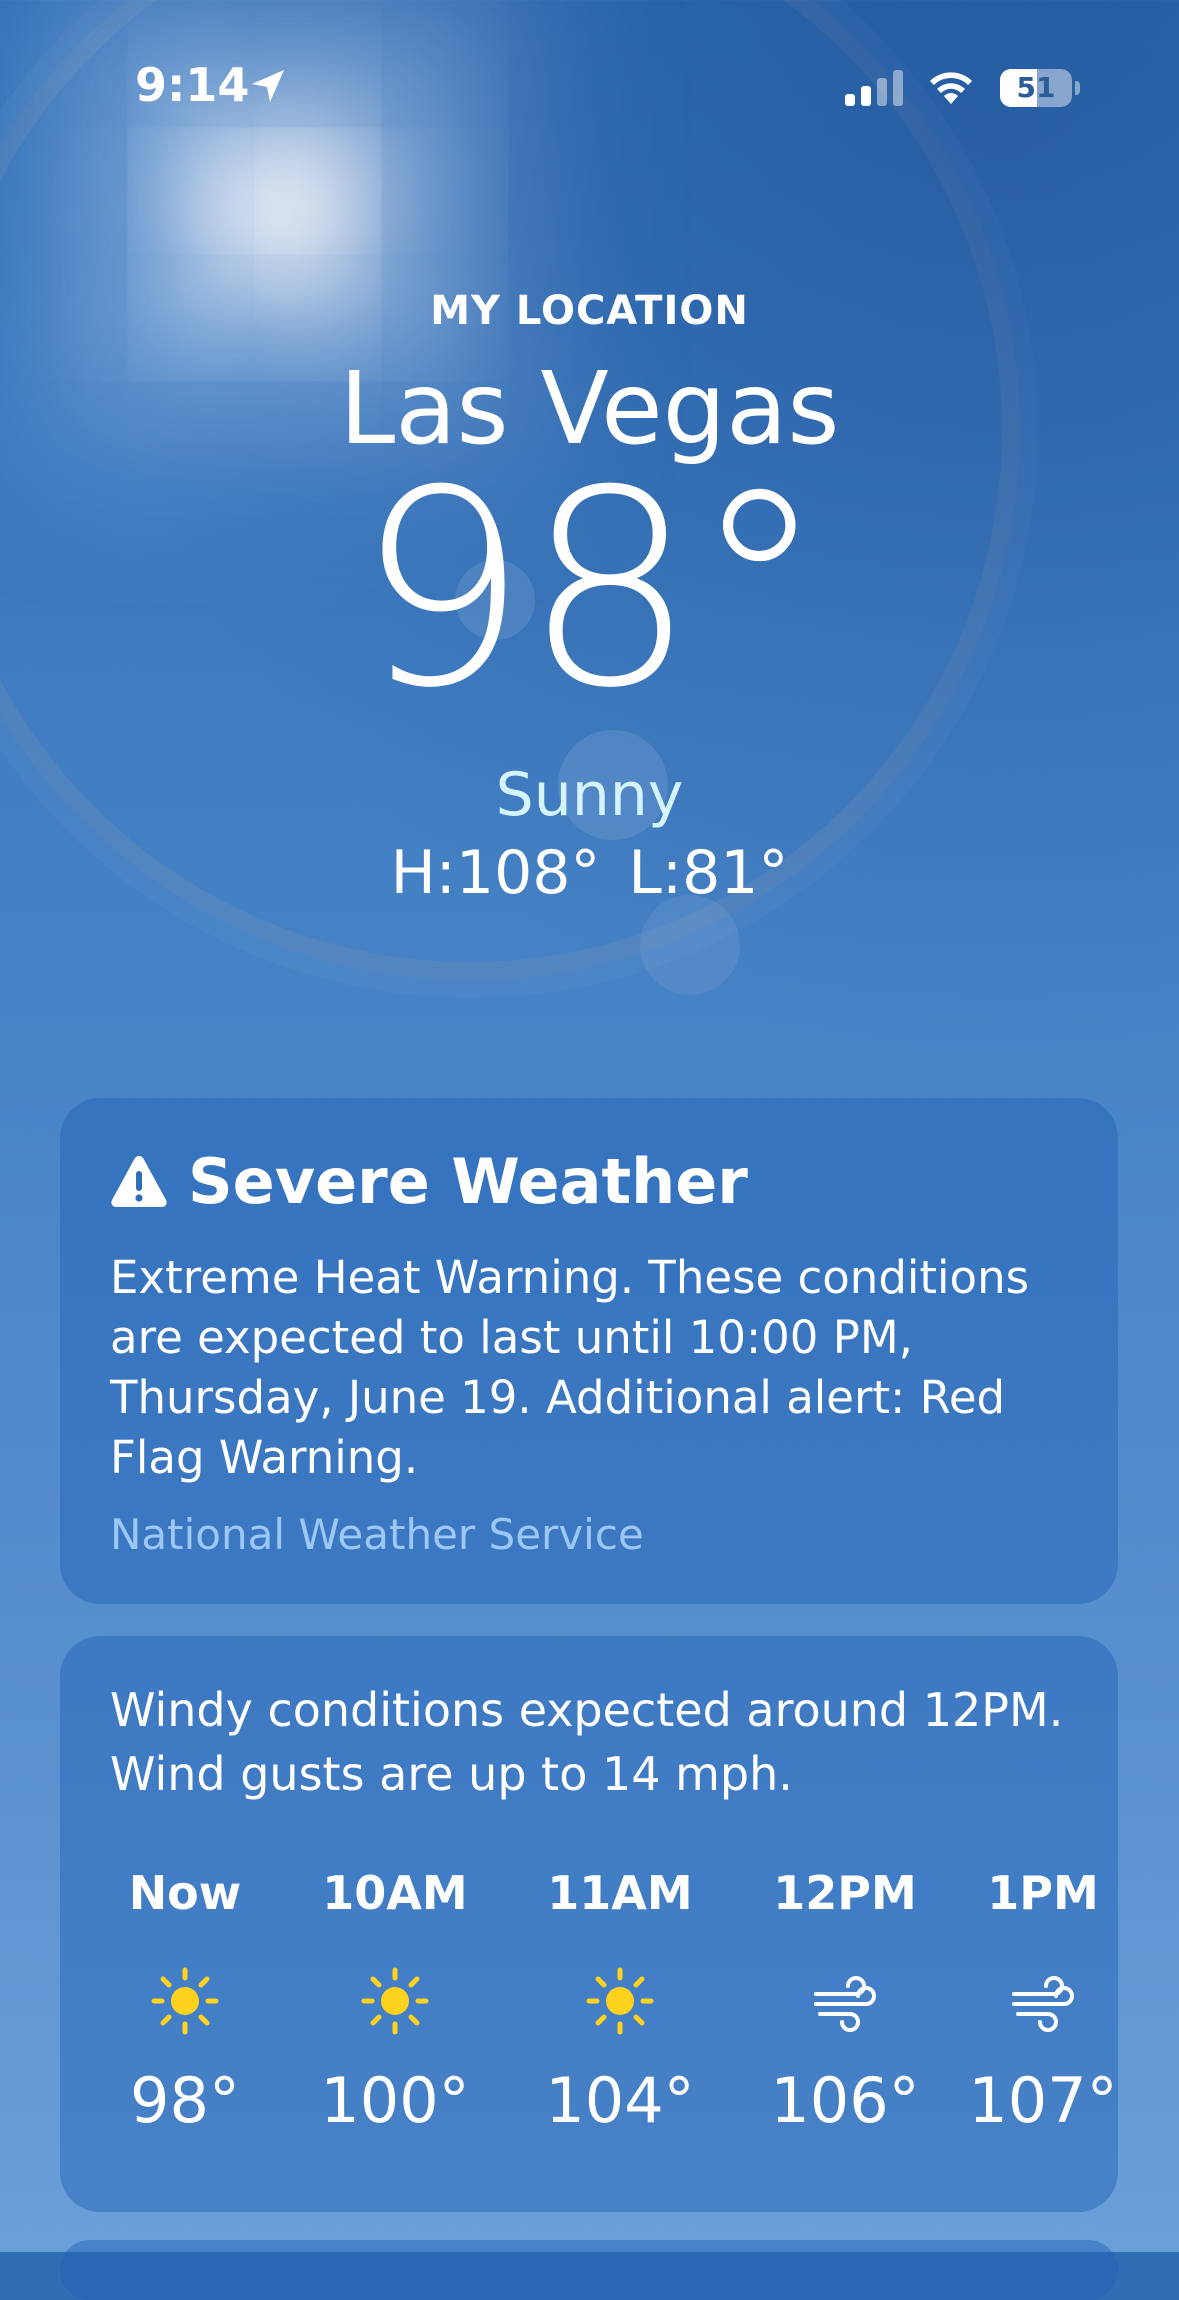  I want to click on hour-item: 12PM 106°, so click(845, 2031).